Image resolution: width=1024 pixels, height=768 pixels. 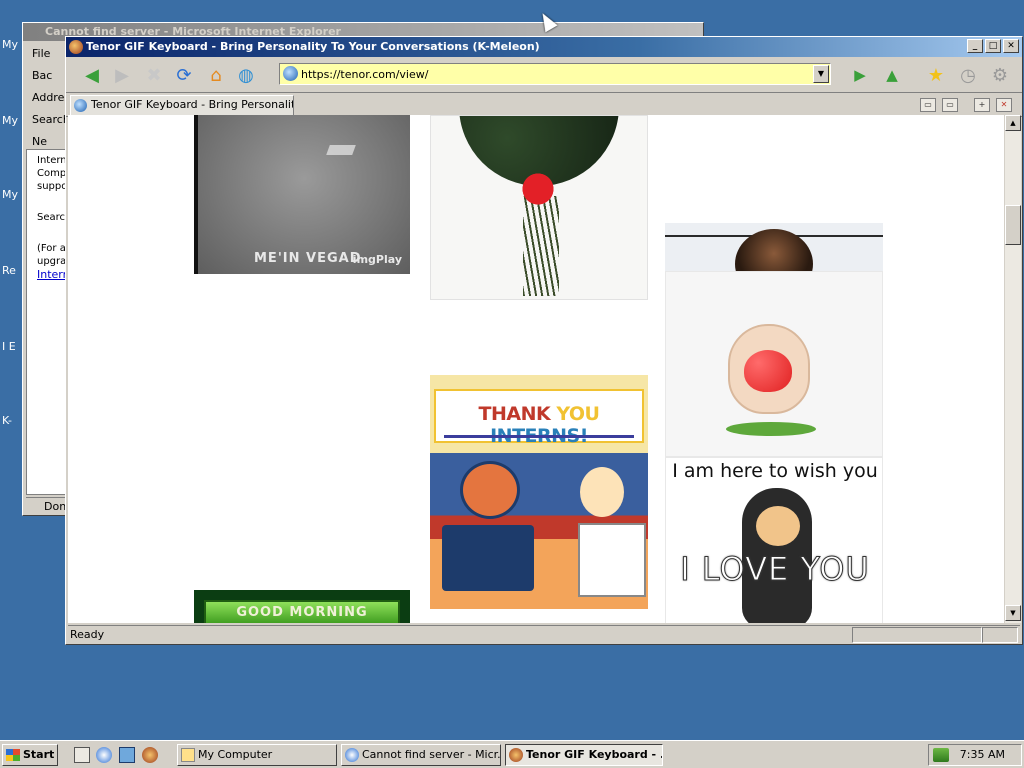 I want to click on new-tab-icon: +, so click(x=982, y=105).